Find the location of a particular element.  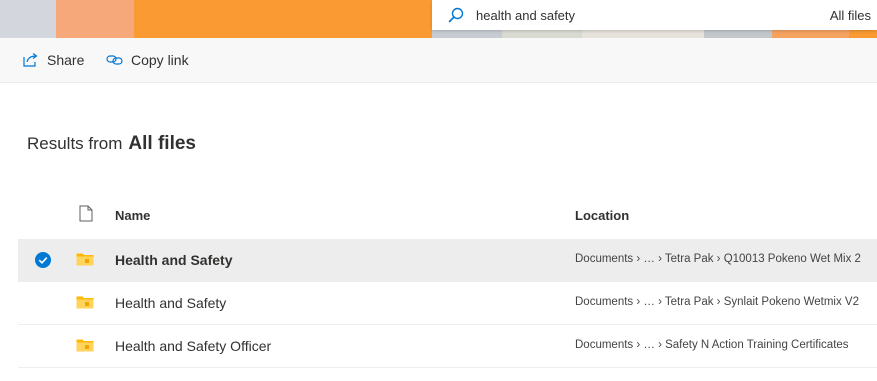

share-button: Share is located at coordinates (53, 60).